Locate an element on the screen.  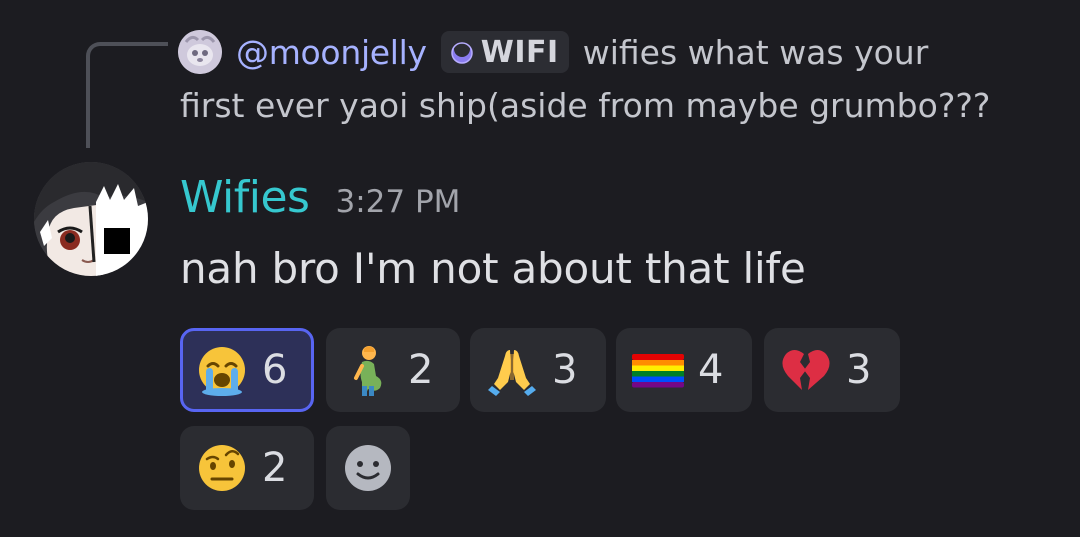
reply-connector-line is located at coordinates (127, 95).